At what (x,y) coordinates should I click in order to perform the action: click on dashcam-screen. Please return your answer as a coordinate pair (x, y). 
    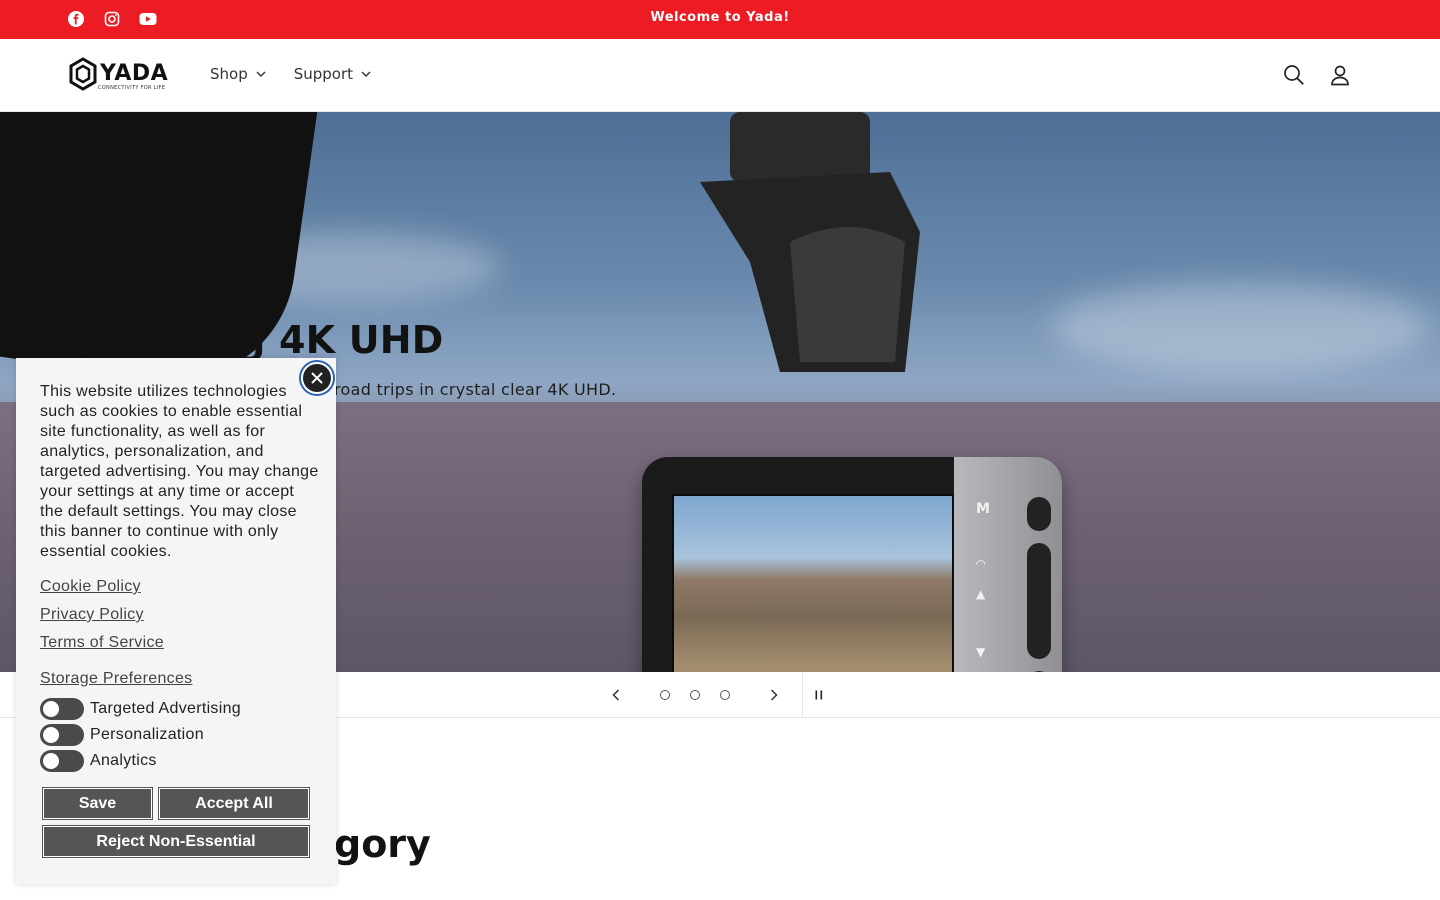
    Looking at the image, I should click on (813, 583).